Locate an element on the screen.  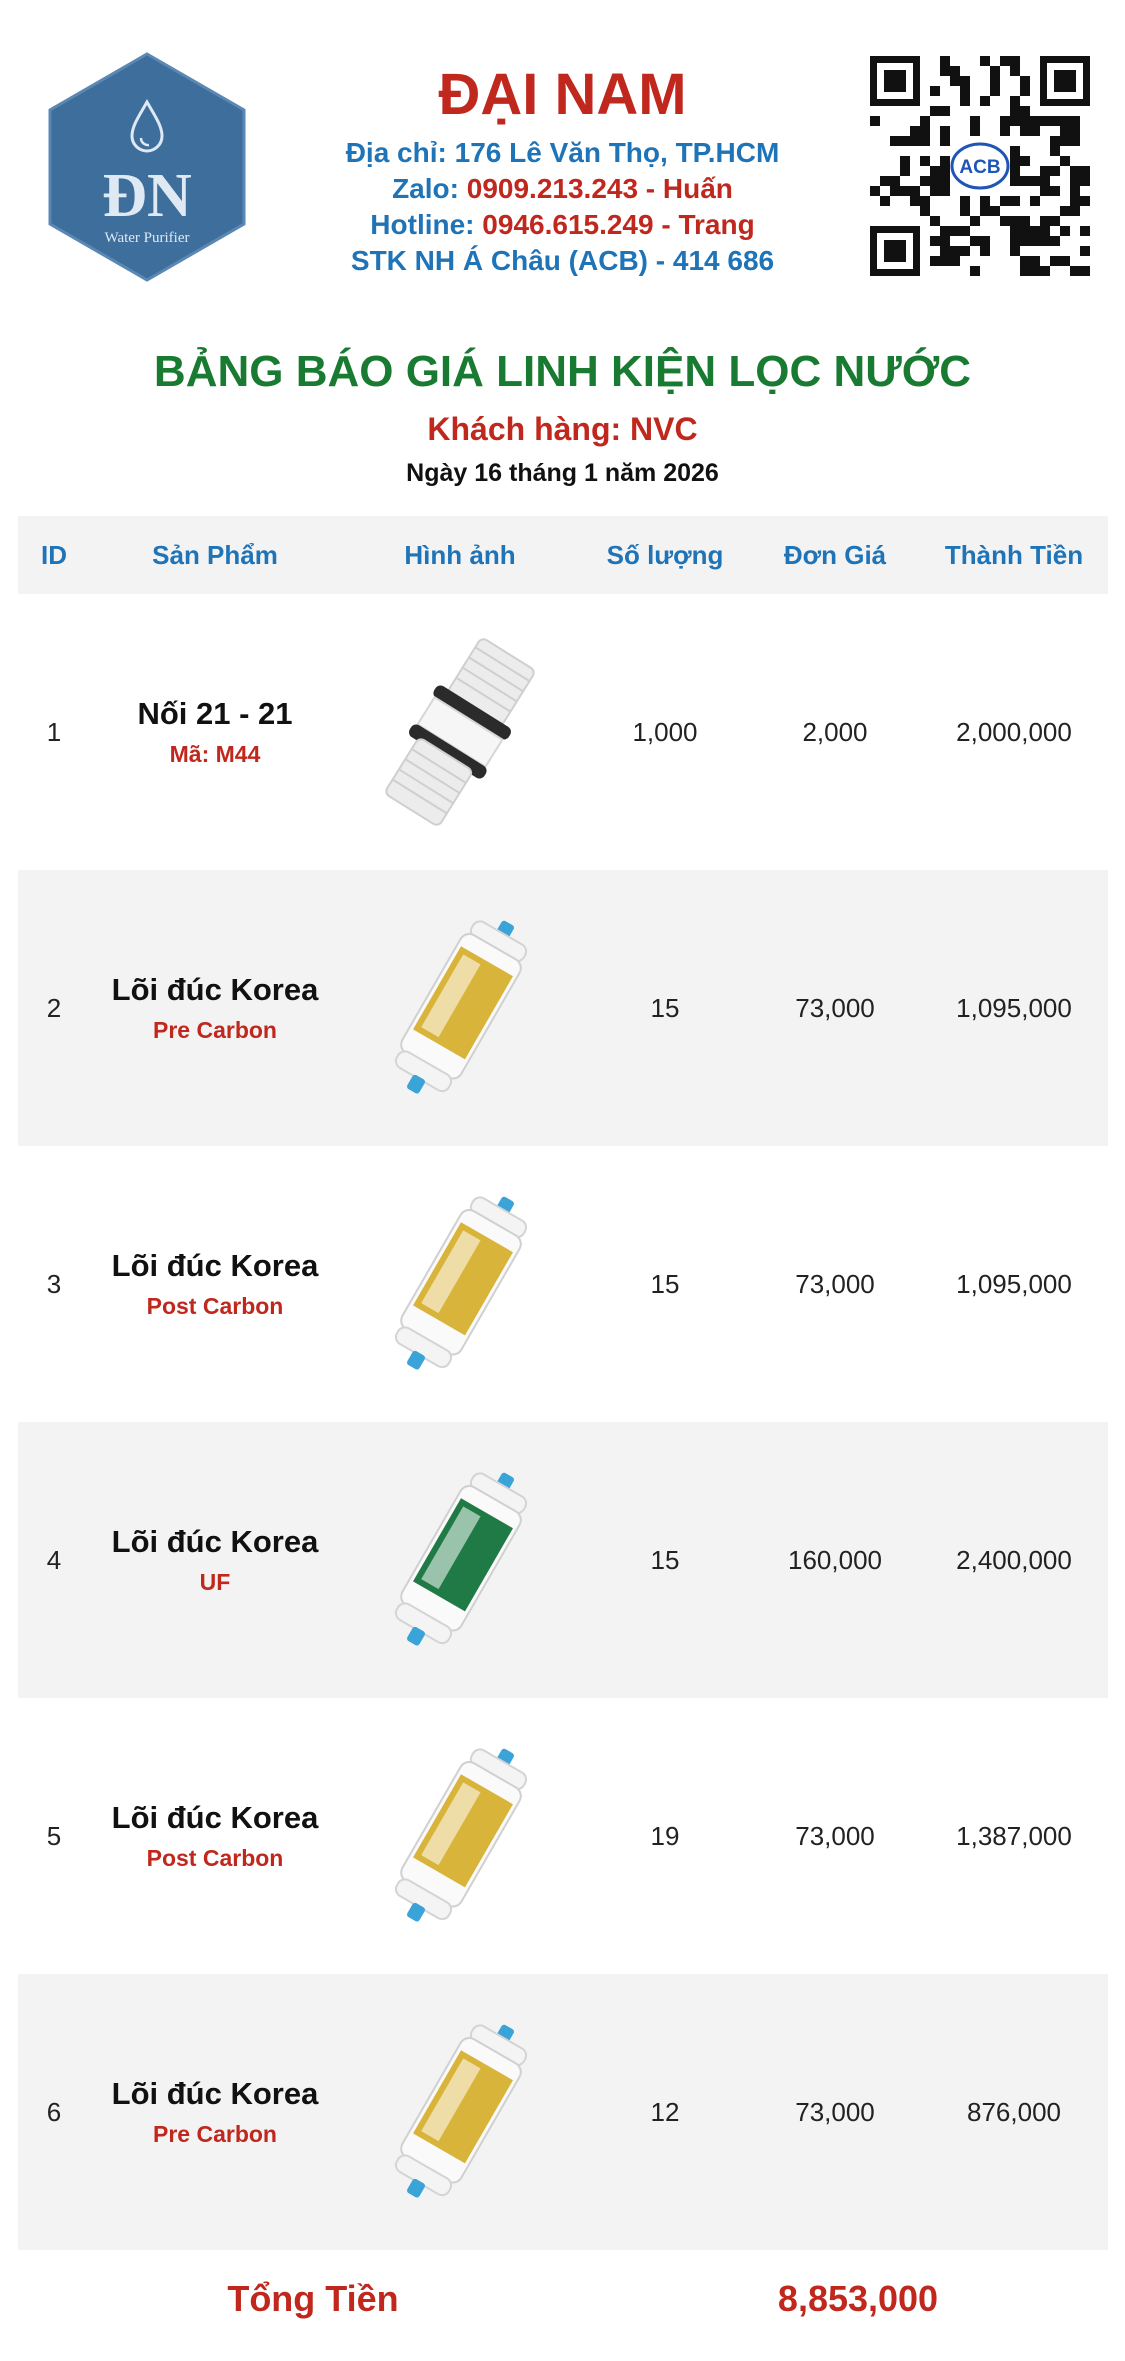
zalo-label: Zalo: is located at coordinates (425, 188).